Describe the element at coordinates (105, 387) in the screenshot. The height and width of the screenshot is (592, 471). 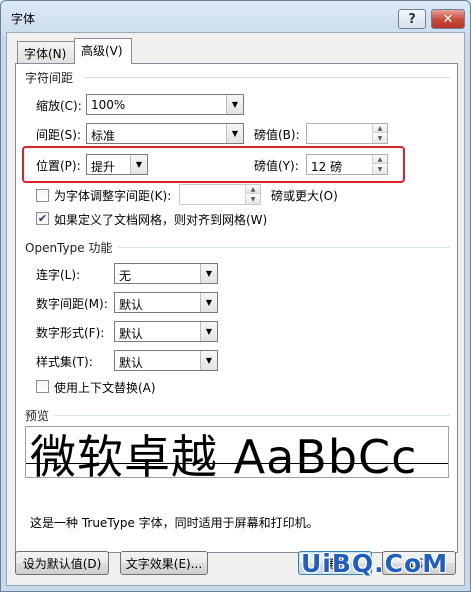
I see `contextual-label: 使用上下文替换(A)` at that location.